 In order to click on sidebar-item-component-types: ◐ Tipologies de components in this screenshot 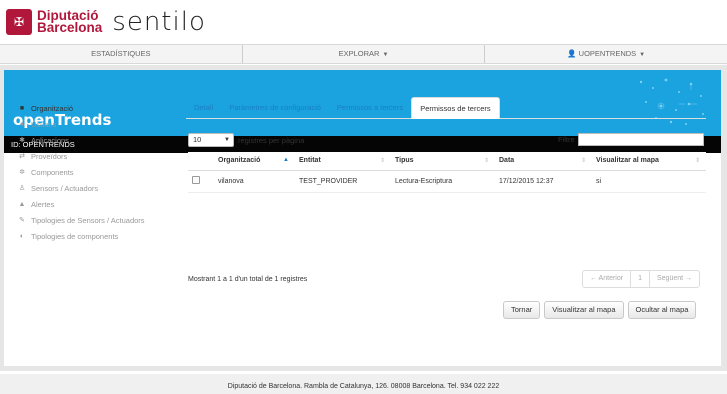, I will do `click(97, 236)`.